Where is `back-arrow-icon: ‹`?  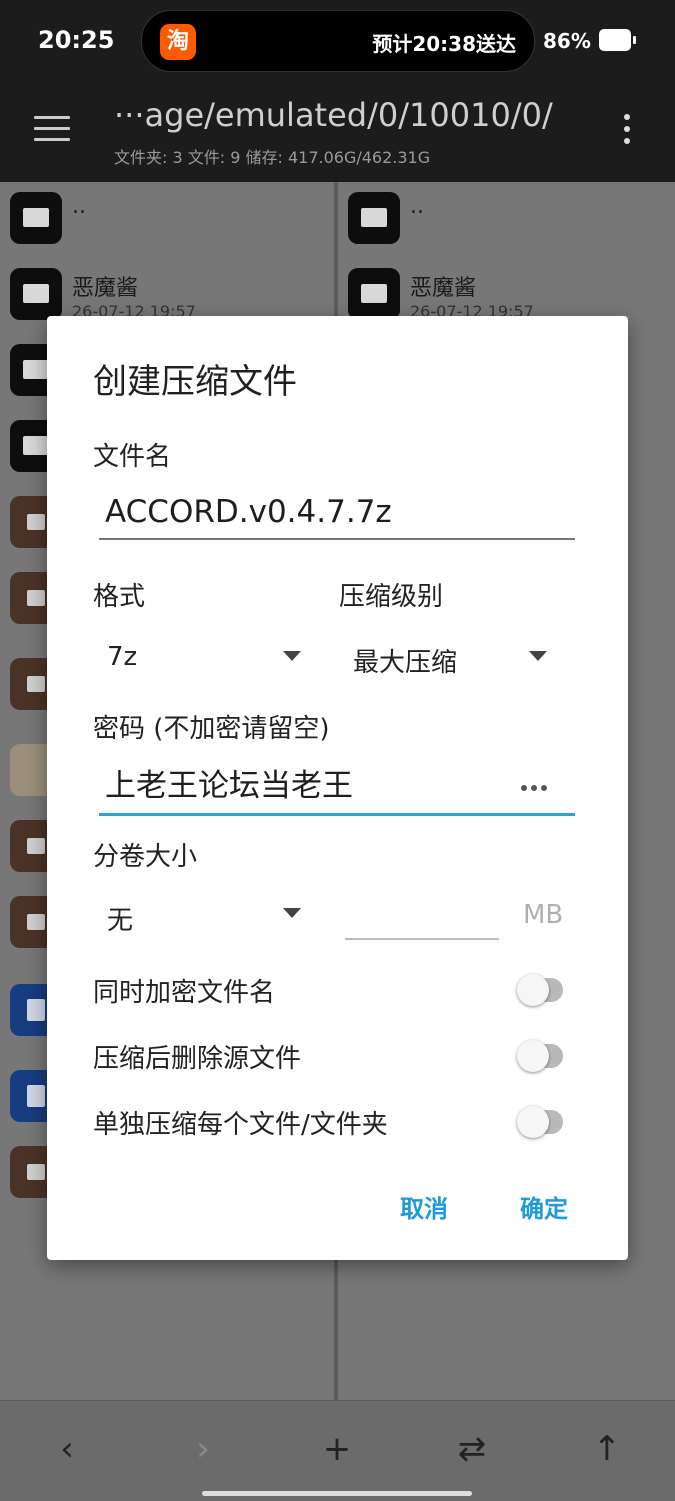 back-arrow-icon: ‹ is located at coordinates (67, 1449).